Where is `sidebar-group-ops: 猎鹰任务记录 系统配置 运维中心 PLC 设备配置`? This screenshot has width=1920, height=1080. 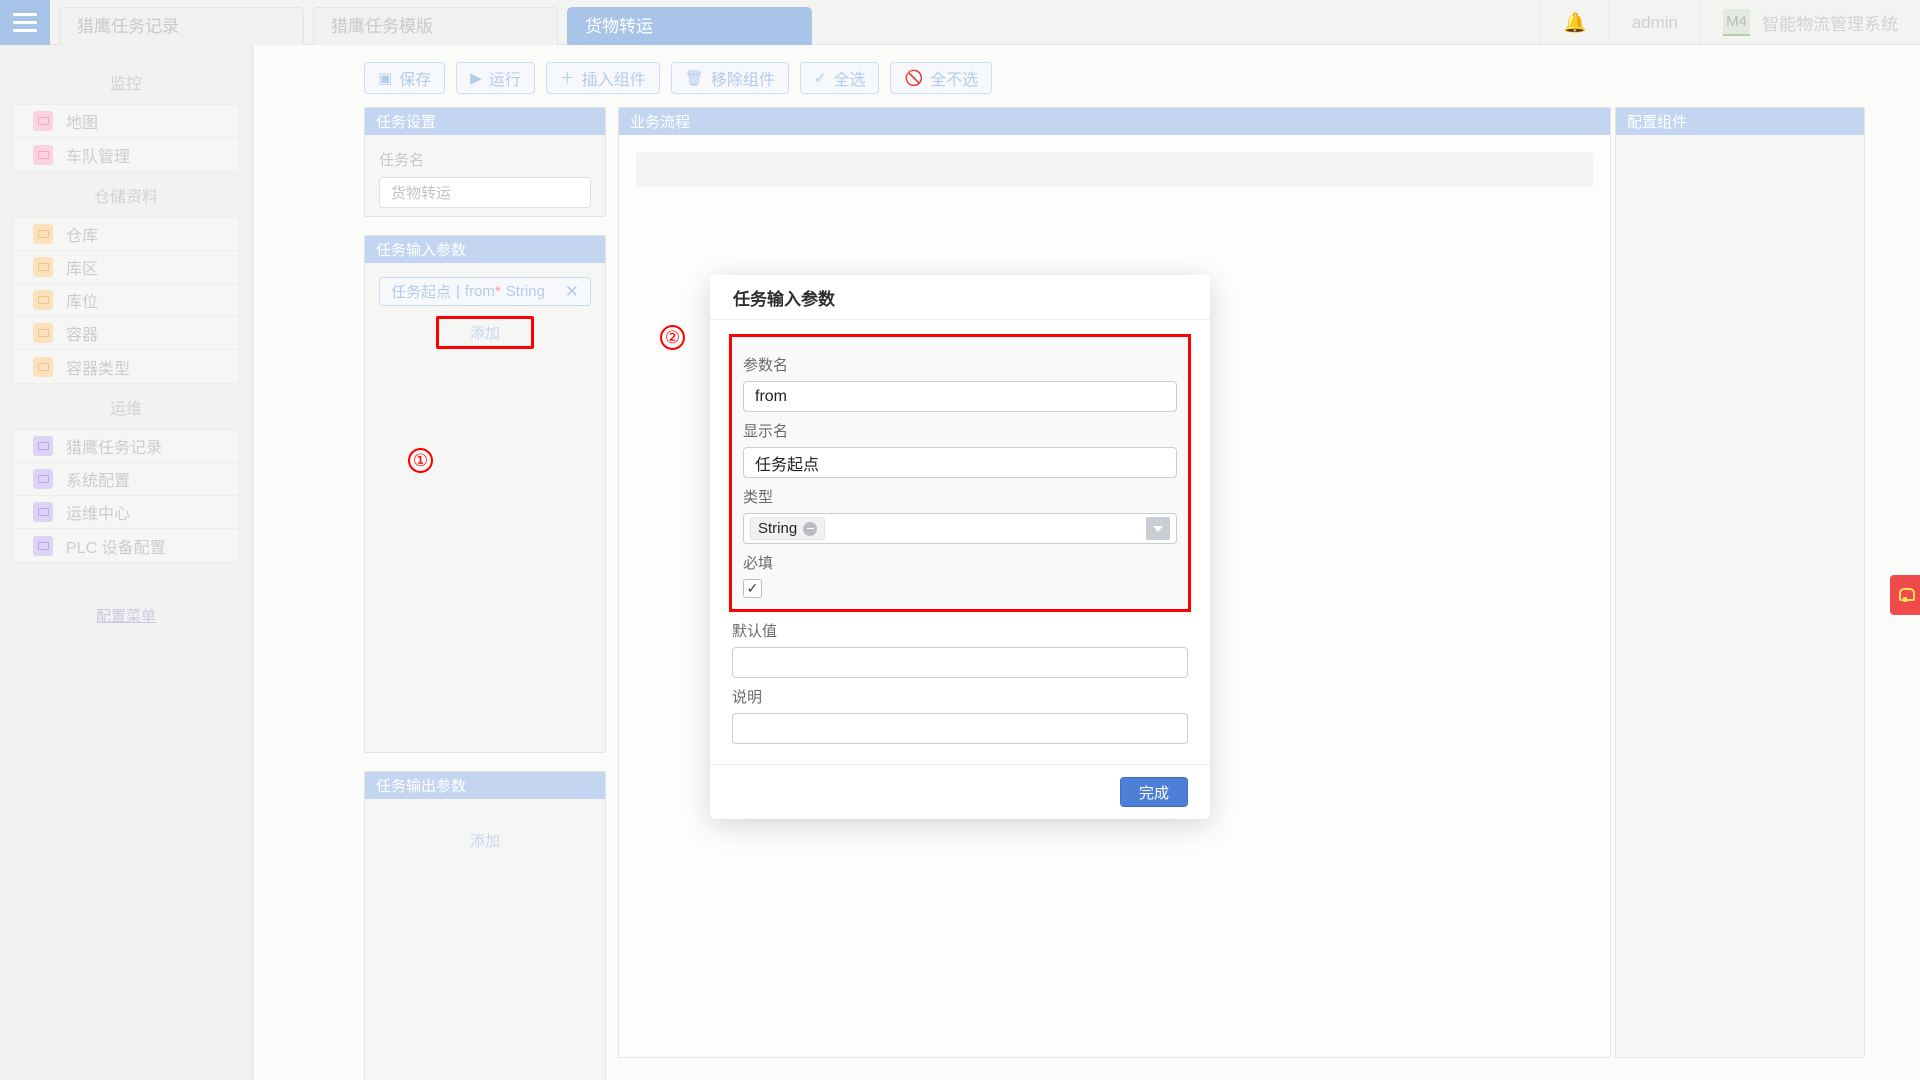 sidebar-group-ops: 猎鹰任务记录 系统配置 运维中心 PLC 设备配置 is located at coordinates (126, 496).